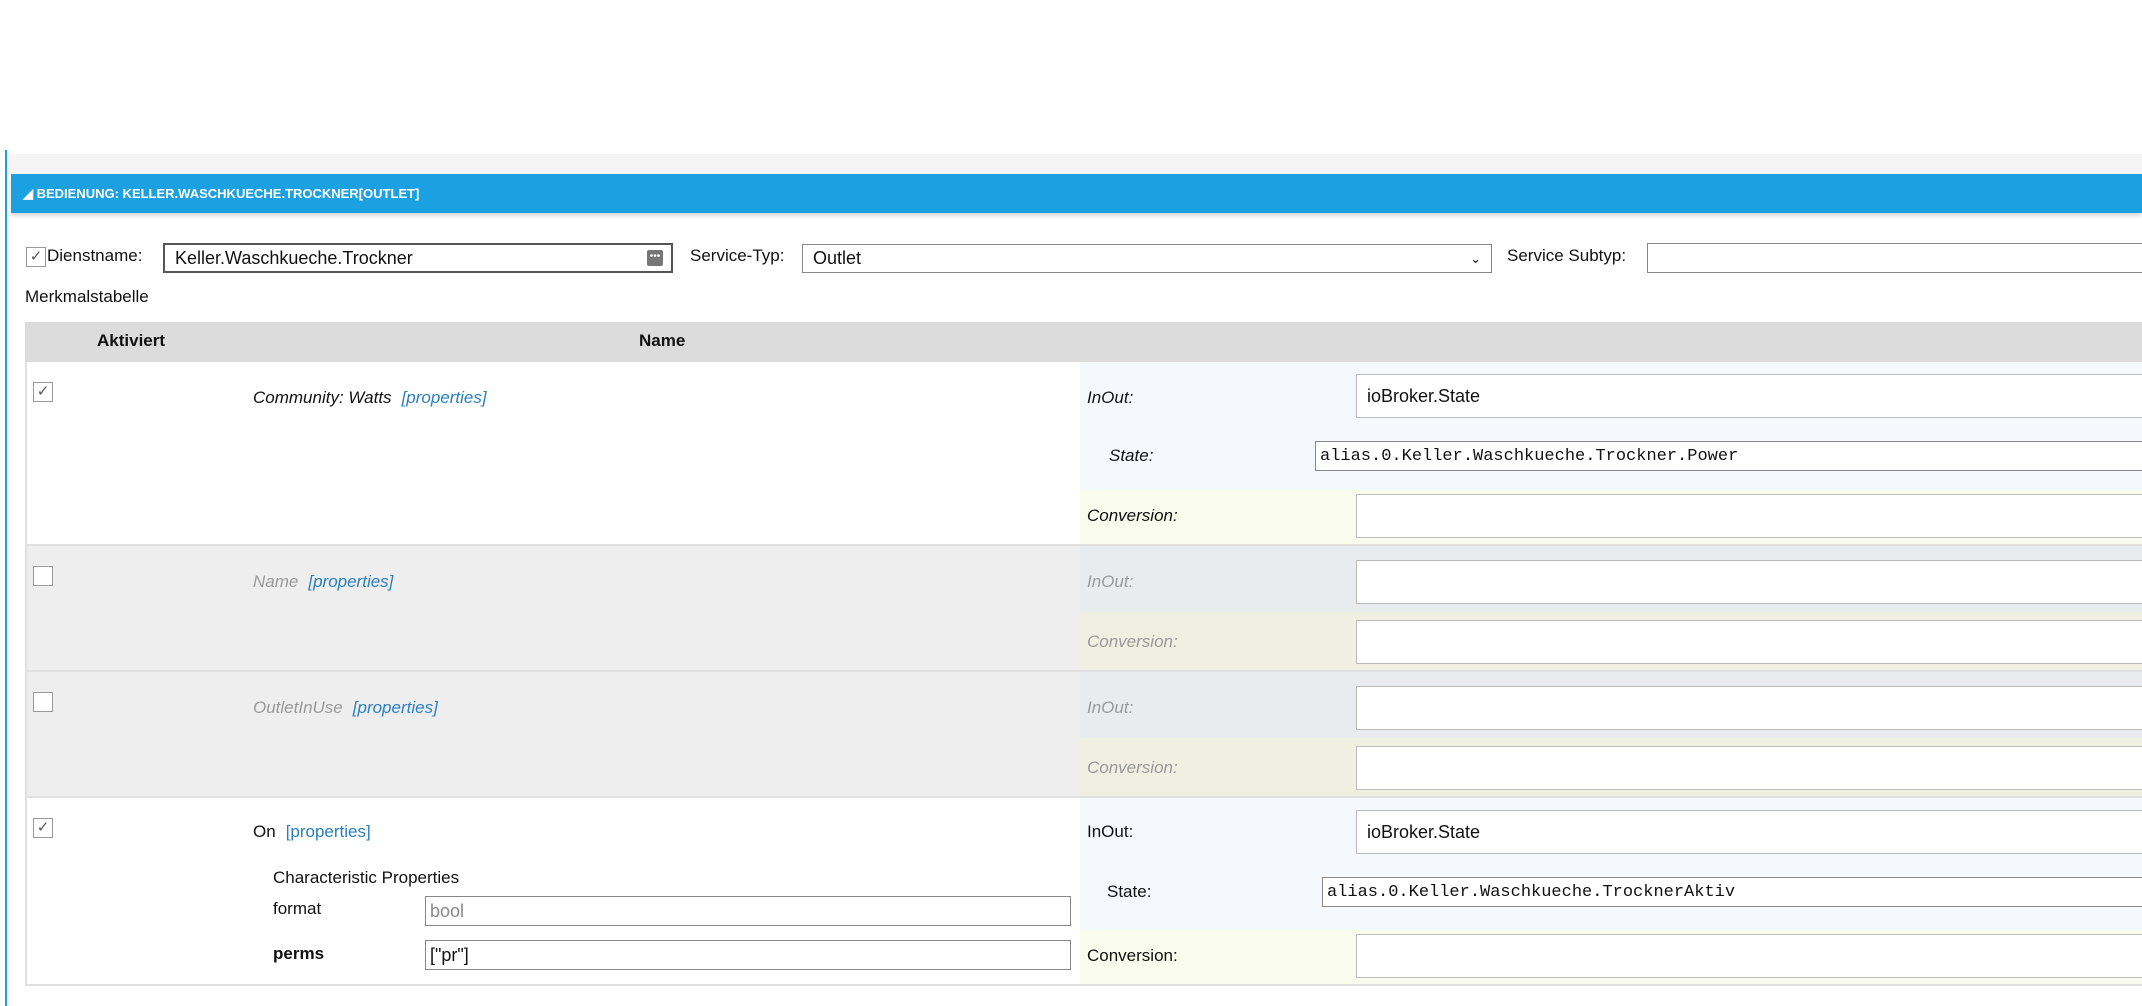 The image size is (2142, 1006). What do you see at coordinates (1567, 255) in the screenshot?
I see `service-subtype-label: Service Subtyp:` at bounding box center [1567, 255].